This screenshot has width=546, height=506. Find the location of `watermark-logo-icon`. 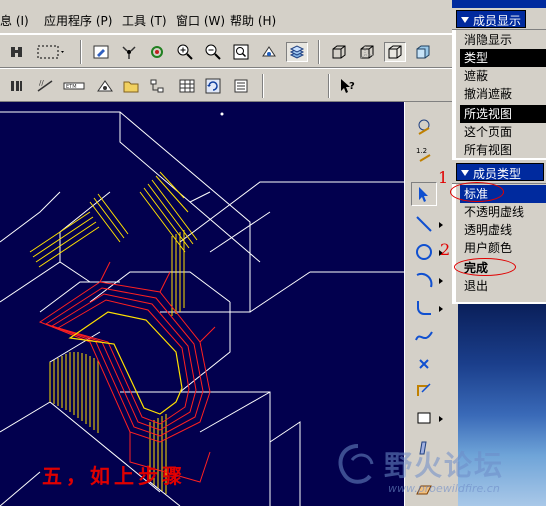

watermark-logo-icon is located at coordinates (356, 464).